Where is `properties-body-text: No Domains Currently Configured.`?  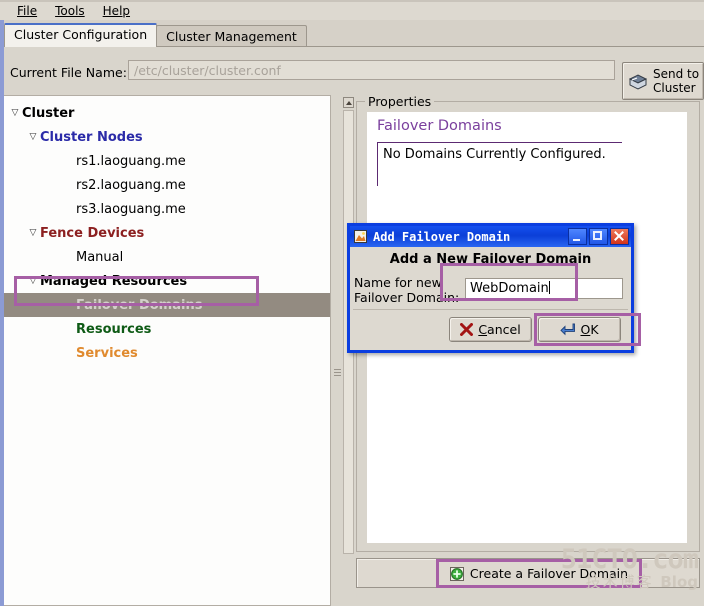 properties-body-text: No Domains Currently Configured. is located at coordinates (494, 154).